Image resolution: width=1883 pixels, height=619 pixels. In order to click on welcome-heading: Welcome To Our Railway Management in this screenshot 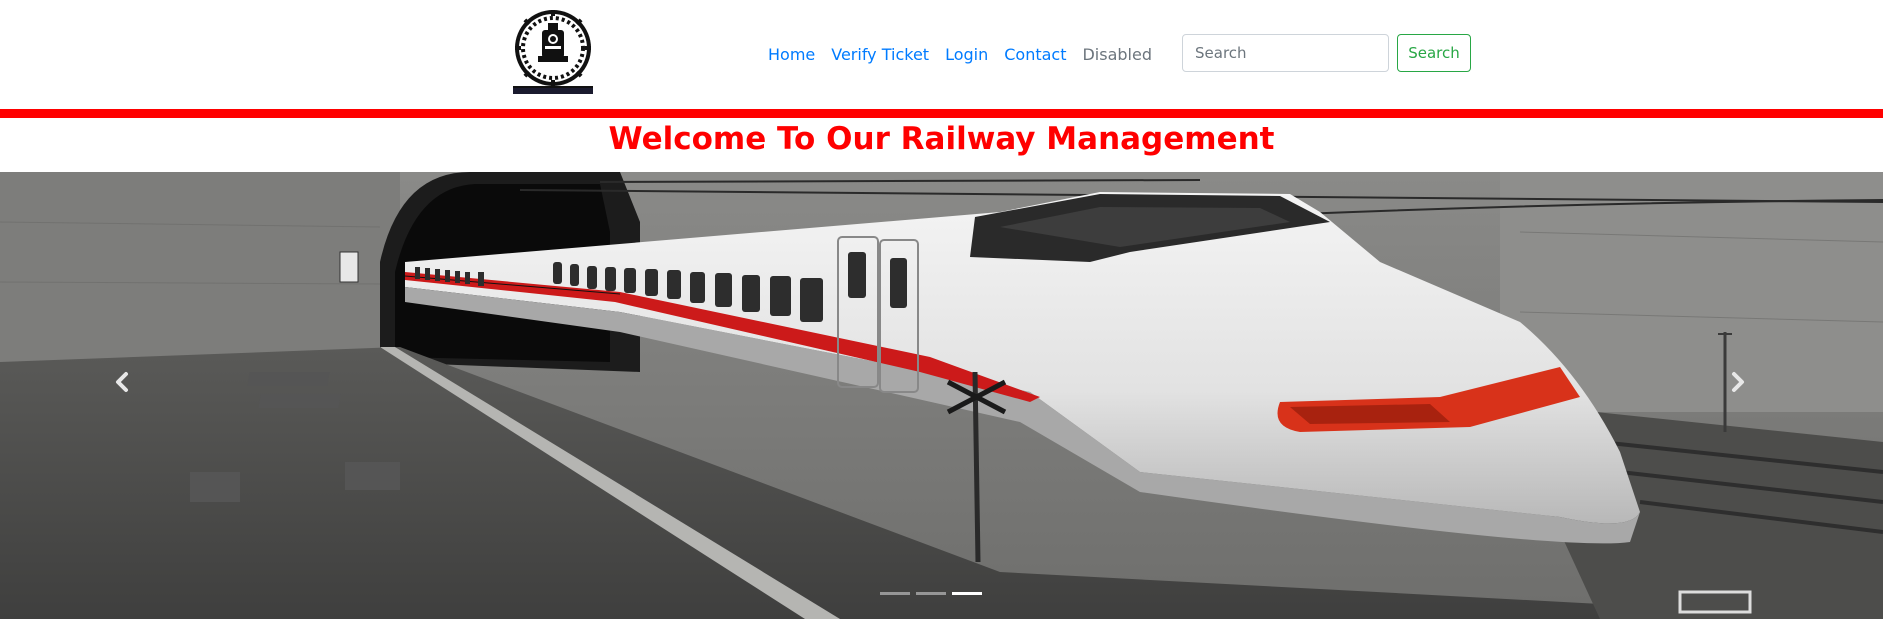, I will do `click(941, 139)`.